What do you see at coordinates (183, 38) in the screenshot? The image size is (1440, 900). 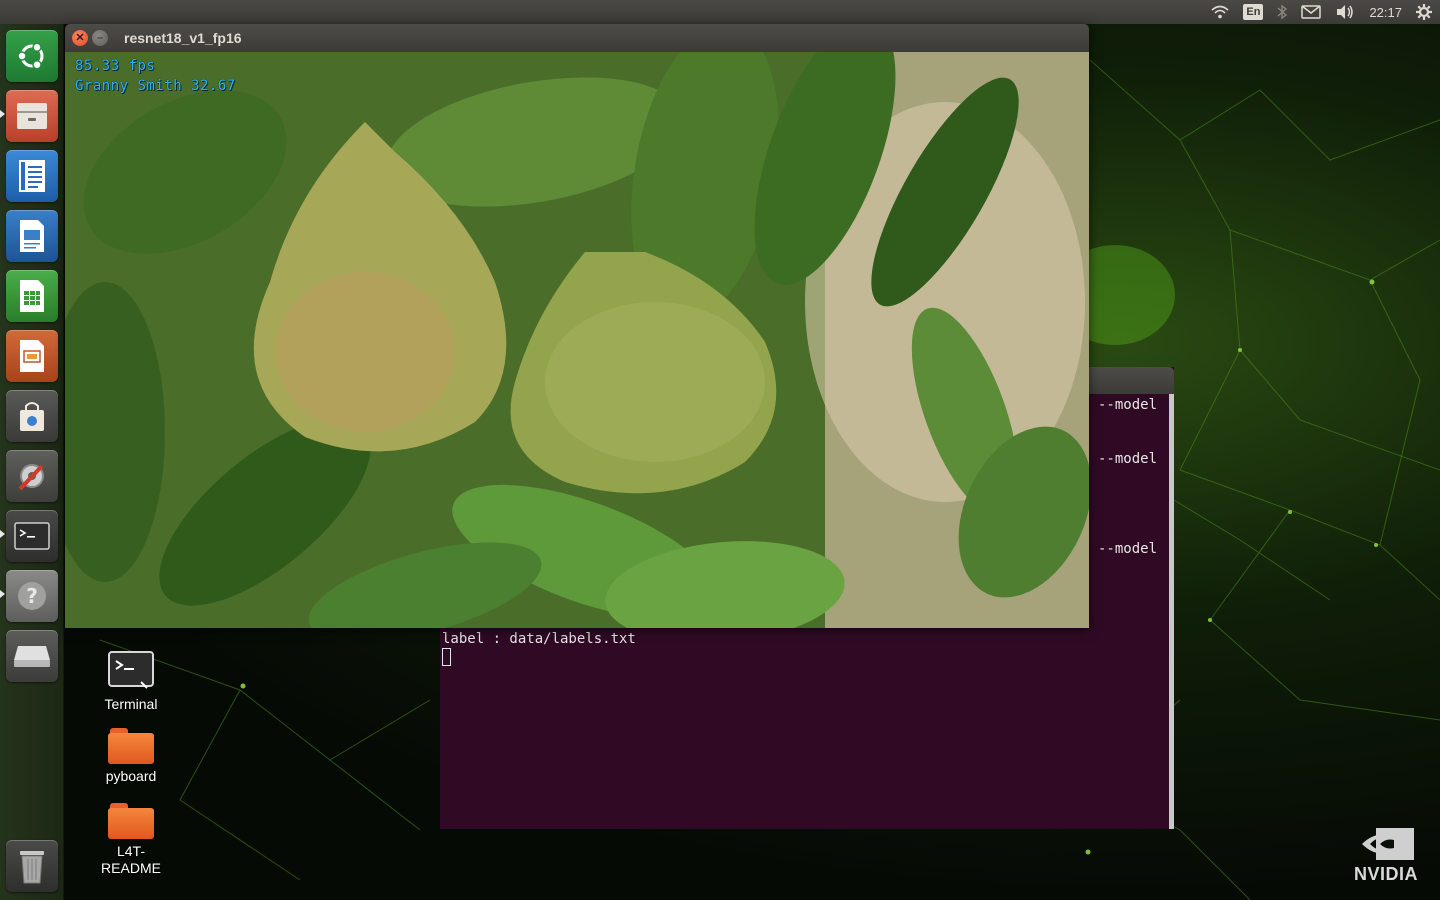 I see `window-title: resnet18_v1_fp16` at bounding box center [183, 38].